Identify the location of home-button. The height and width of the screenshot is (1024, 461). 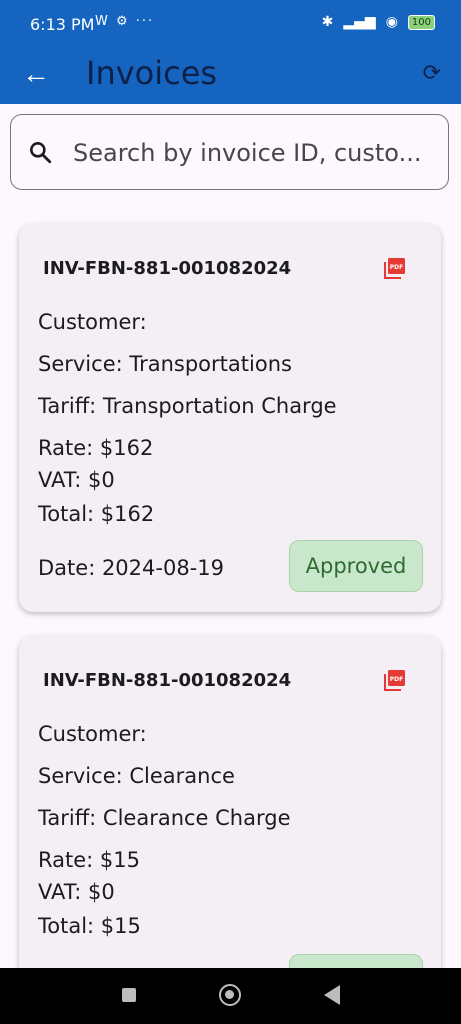
(230, 995).